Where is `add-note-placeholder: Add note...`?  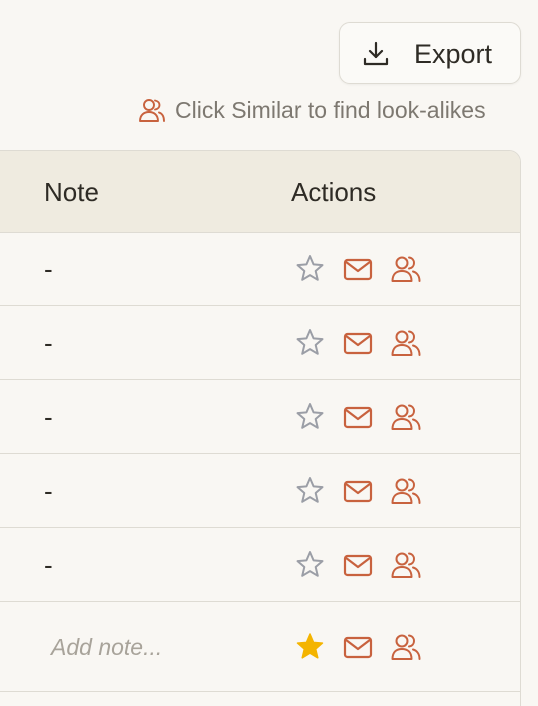
add-note-placeholder: Add note... is located at coordinates (106, 647).